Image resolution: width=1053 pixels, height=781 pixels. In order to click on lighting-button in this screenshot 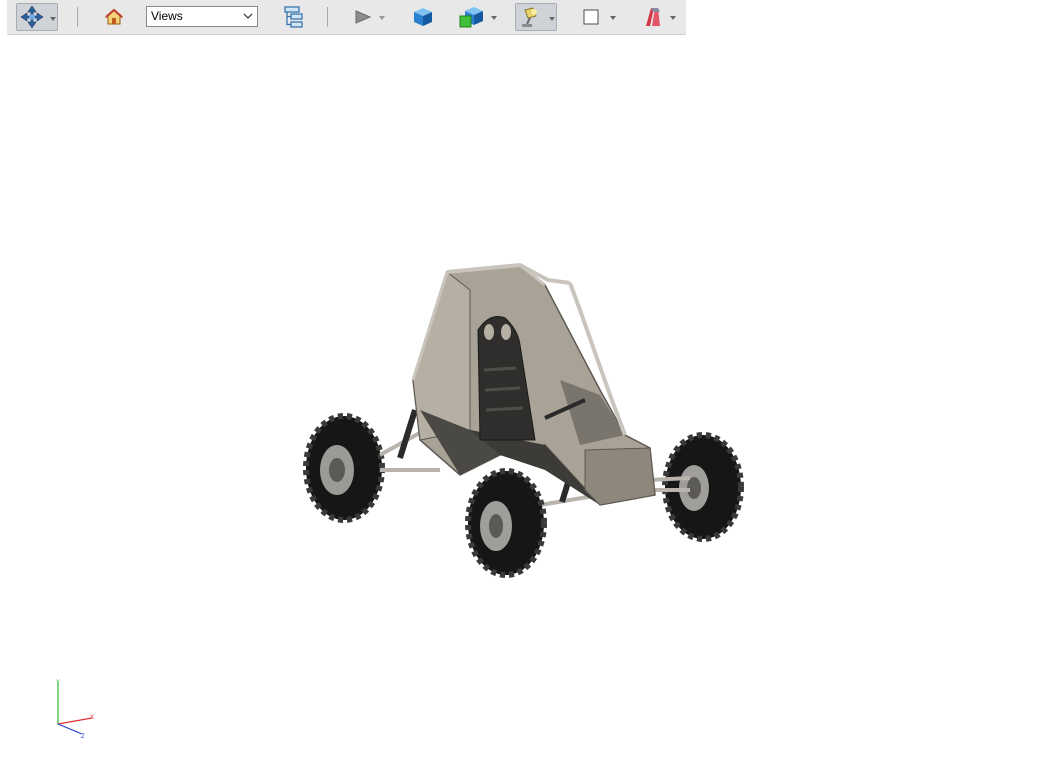, I will do `click(536, 17)`.